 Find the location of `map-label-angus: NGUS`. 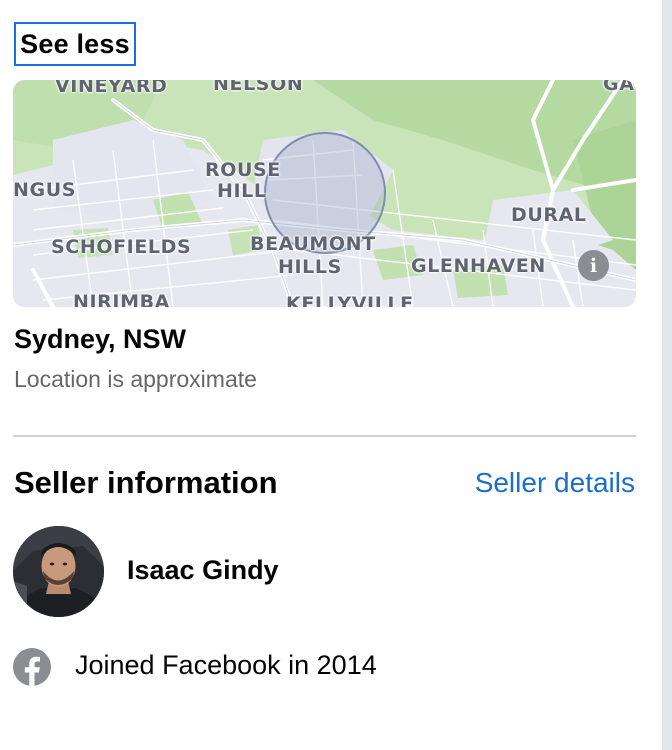

map-label-angus: NGUS is located at coordinates (45, 190).